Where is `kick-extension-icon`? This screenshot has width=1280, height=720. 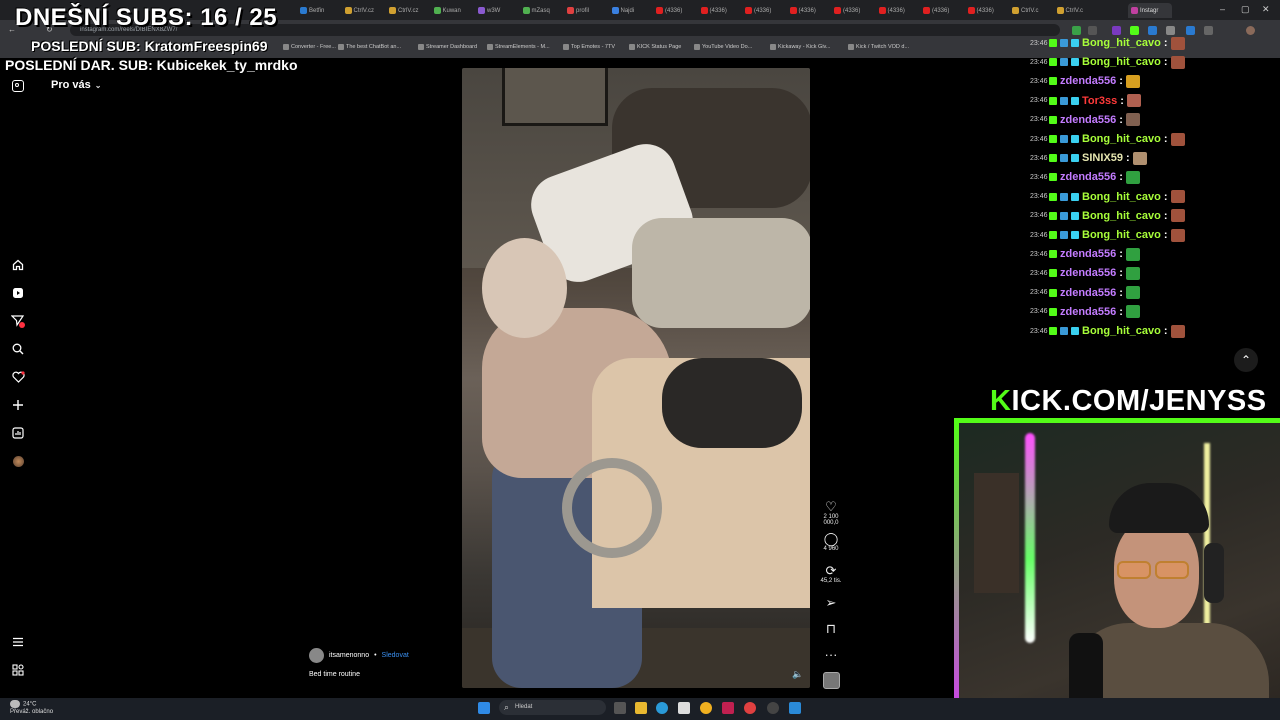
kick-extension-icon is located at coordinates (1134, 30).